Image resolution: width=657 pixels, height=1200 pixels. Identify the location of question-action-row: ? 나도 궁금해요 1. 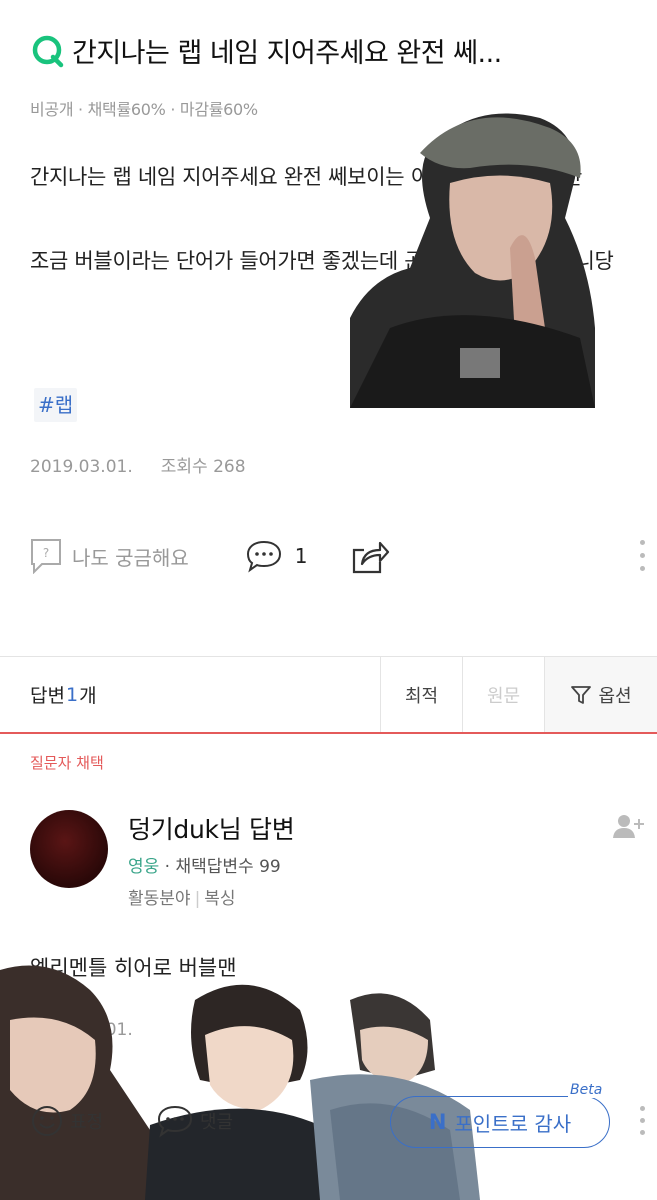
(337, 556).